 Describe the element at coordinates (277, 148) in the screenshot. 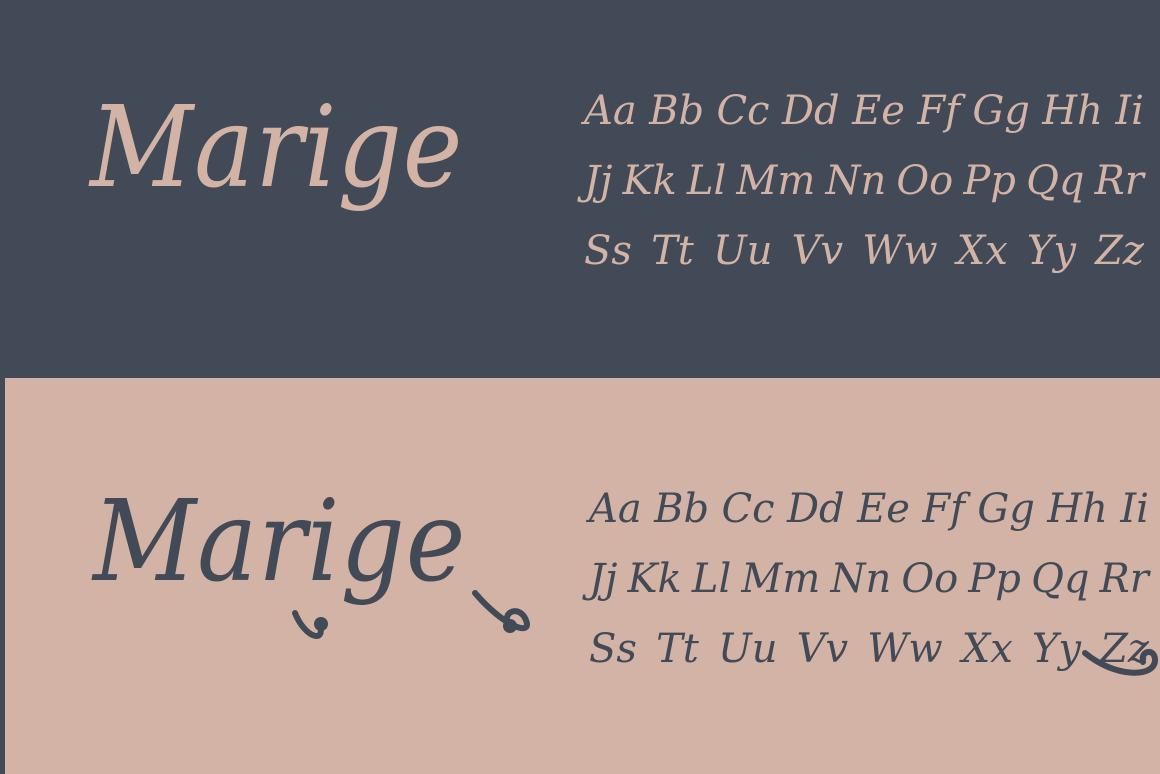

I see `font-name-regular: Marige` at that location.